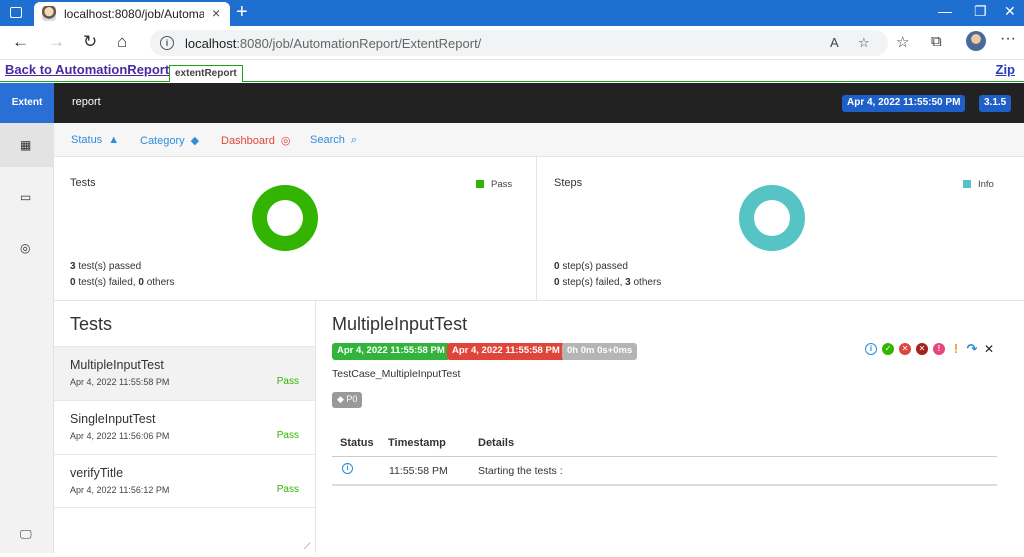 The image size is (1024, 557). I want to click on skip-filter-icon: ↷, so click(972, 348).